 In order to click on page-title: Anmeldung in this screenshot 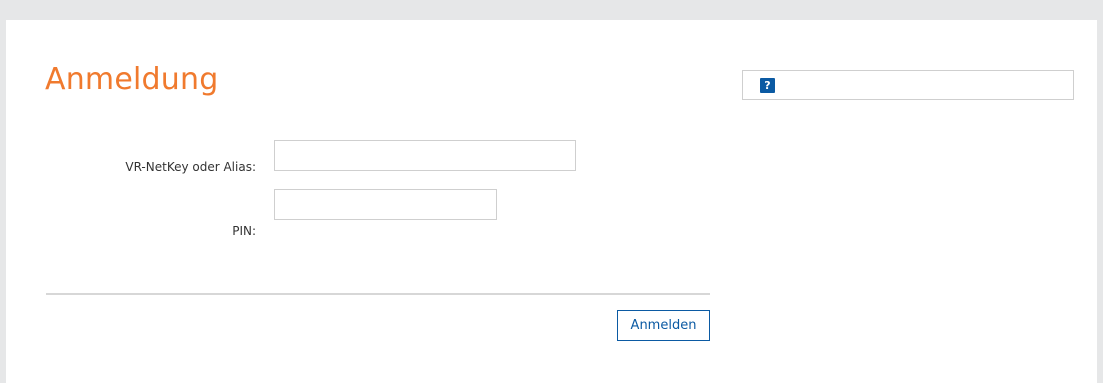, I will do `click(132, 79)`.